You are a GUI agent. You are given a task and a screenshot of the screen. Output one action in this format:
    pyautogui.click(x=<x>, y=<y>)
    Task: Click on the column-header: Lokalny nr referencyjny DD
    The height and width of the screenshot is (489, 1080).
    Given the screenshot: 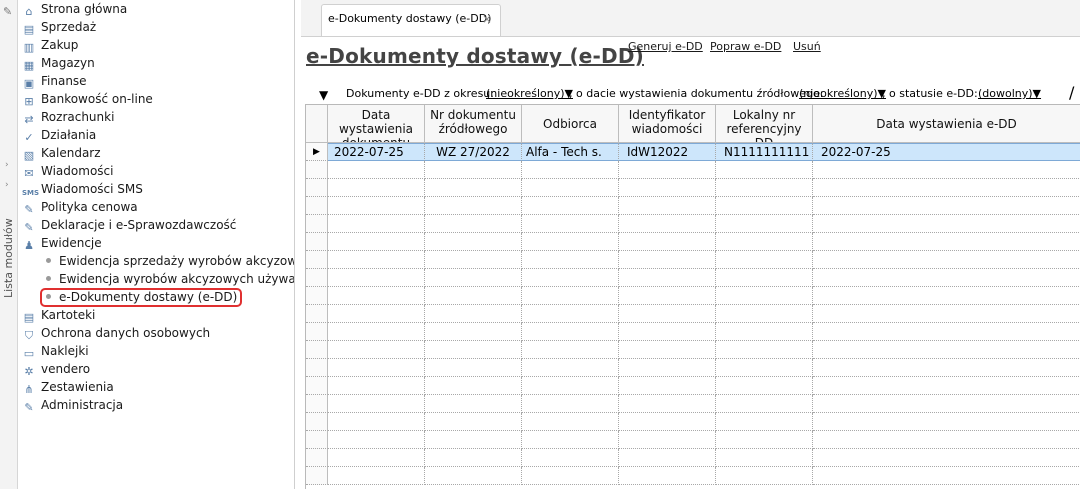 What is the action you would take?
    pyautogui.click(x=764, y=124)
    